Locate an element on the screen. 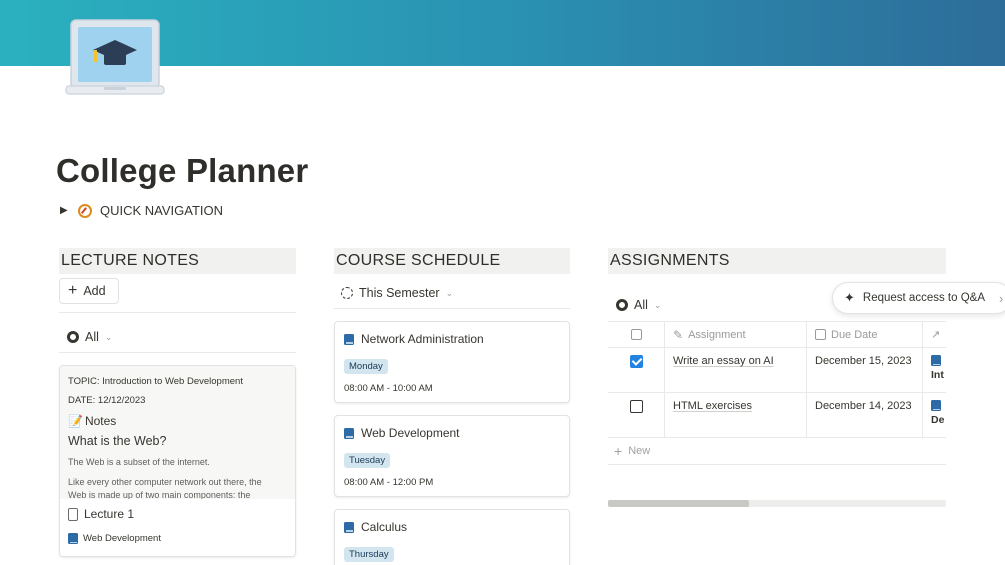 Image resolution: width=1005 pixels, height=565 pixels. view-selector: This Semester ⌄ is located at coordinates (397, 293).